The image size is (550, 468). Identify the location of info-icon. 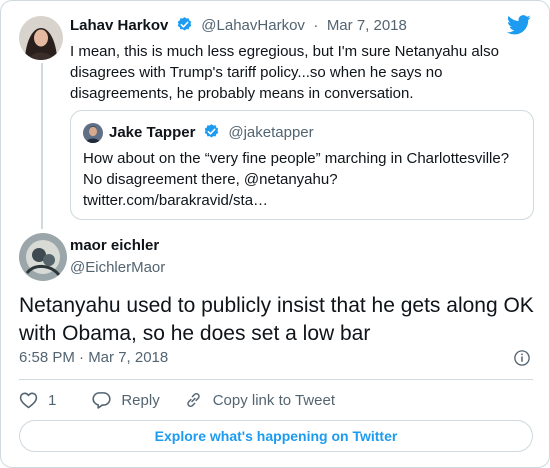
(522, 360).